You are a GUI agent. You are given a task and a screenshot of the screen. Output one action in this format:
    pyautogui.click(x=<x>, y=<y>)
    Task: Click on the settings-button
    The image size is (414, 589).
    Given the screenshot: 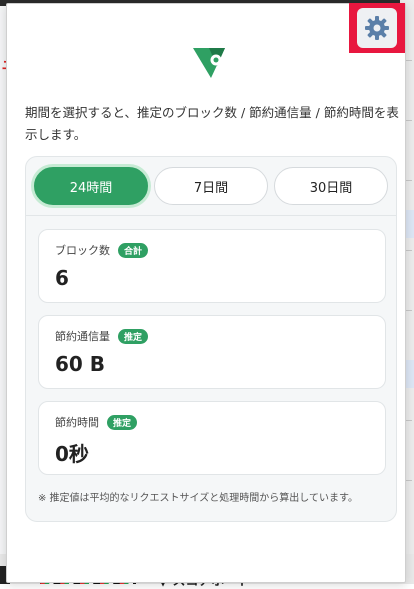 What is the action you would take?
    pyautogui.click(x=377, y=28)
    